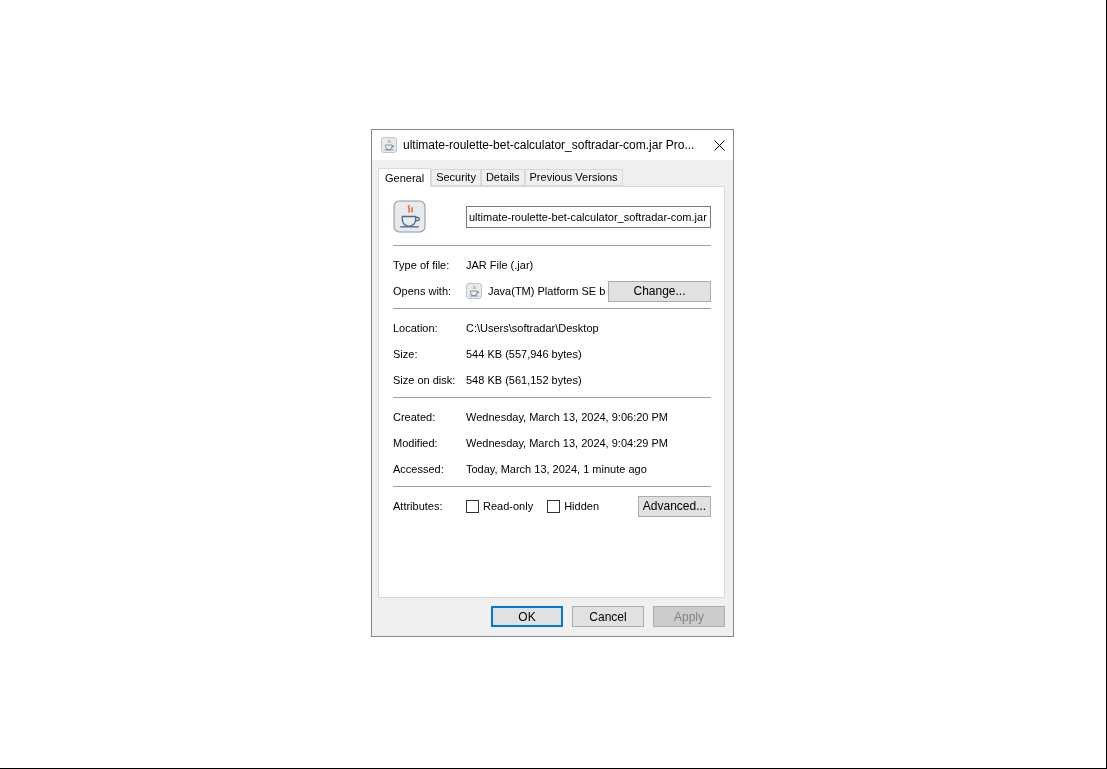  I want to click on attribute-checkbox: Hidden, so click(573, 506).